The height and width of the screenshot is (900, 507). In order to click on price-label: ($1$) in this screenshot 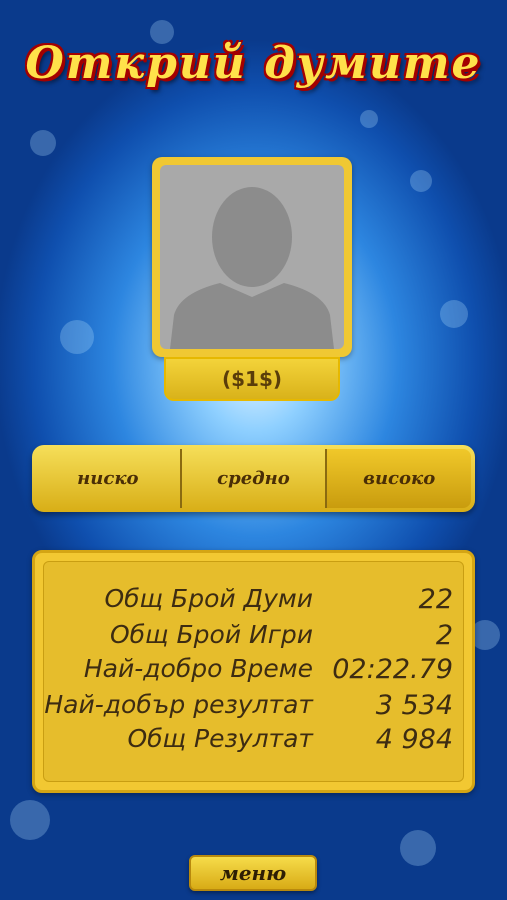, I will do `click(252, 379)`.